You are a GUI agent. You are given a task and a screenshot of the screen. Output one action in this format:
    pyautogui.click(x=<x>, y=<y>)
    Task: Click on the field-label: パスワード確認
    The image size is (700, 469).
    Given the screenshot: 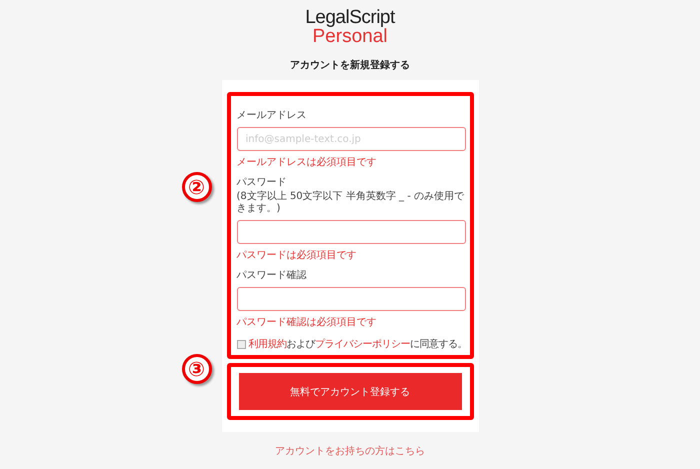 What is the action you would take?
    pyautogui.click(x=272, y=275)
    